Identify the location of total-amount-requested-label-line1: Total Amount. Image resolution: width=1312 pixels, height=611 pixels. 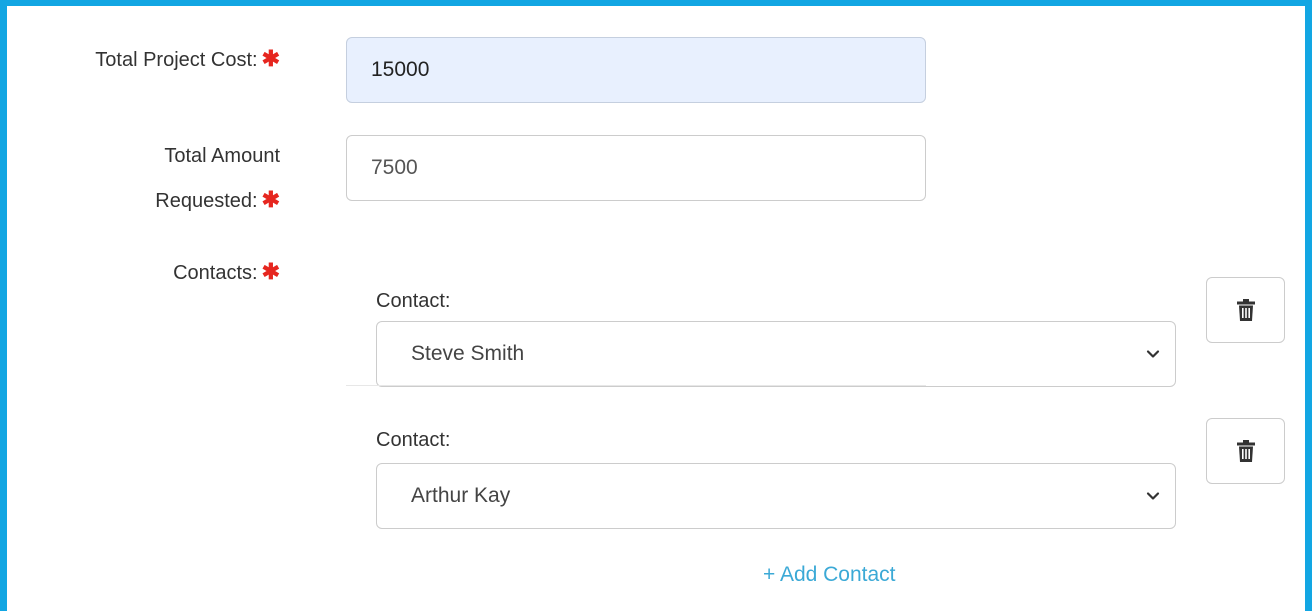
(222, 156).